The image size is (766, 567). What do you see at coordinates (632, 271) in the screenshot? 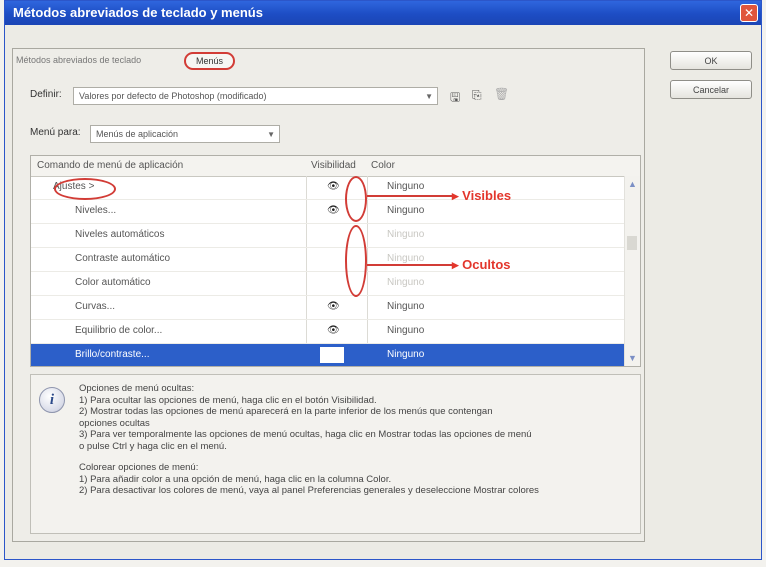
I see `vertical-scrollbar: ▲ ▼` at bounding box center [632, 271].